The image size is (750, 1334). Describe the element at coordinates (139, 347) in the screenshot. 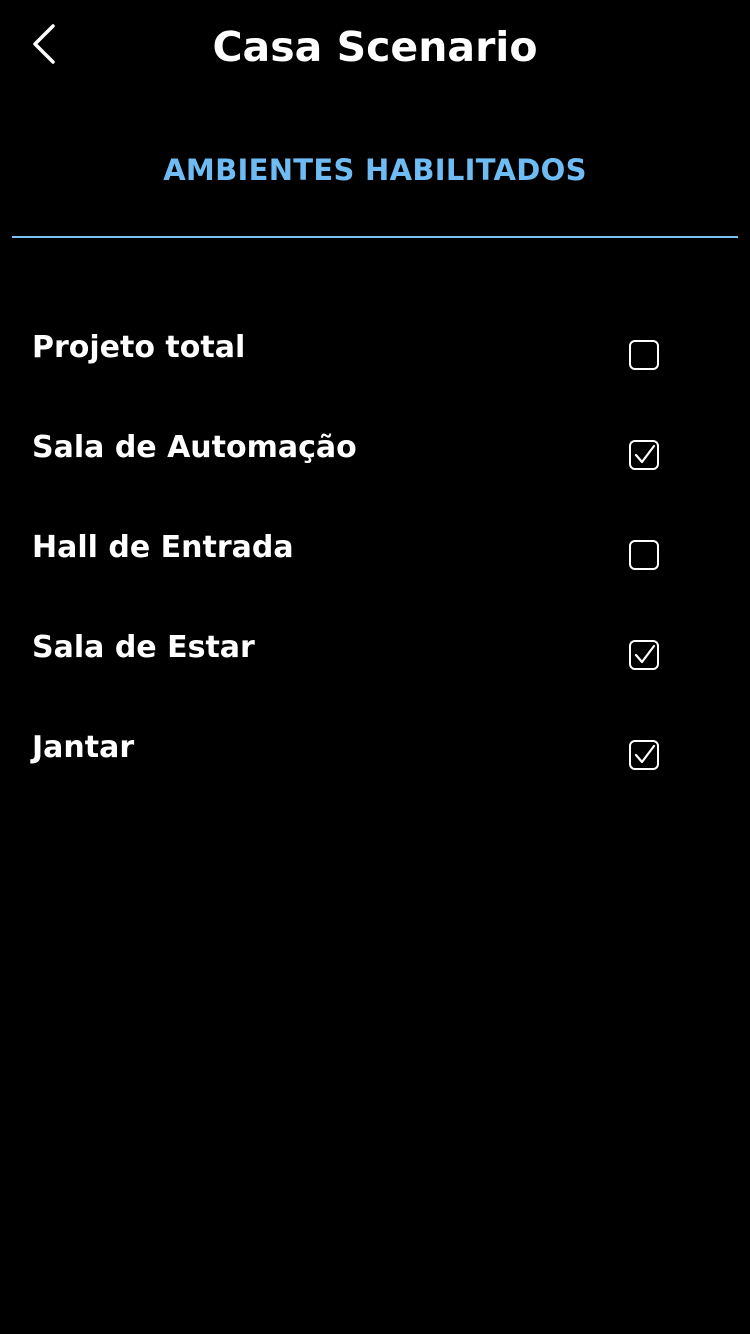

I see `room-label: Projeto total` at that location.